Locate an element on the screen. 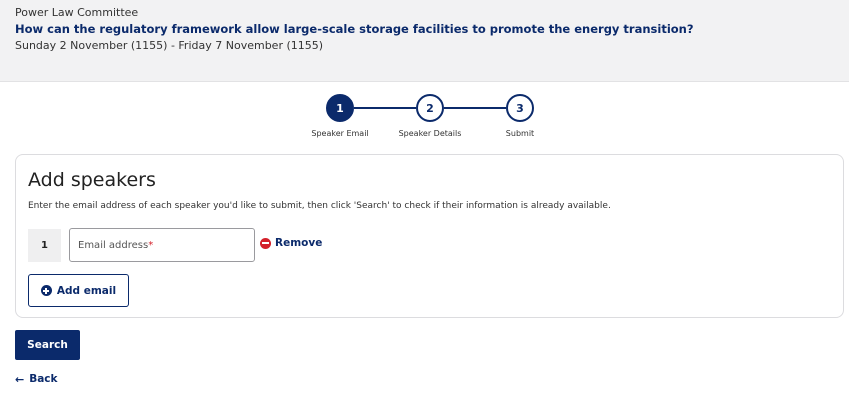 This screenshot has height=401, width=849. step-1-circle: 1 is located at coordinates (340, 108).